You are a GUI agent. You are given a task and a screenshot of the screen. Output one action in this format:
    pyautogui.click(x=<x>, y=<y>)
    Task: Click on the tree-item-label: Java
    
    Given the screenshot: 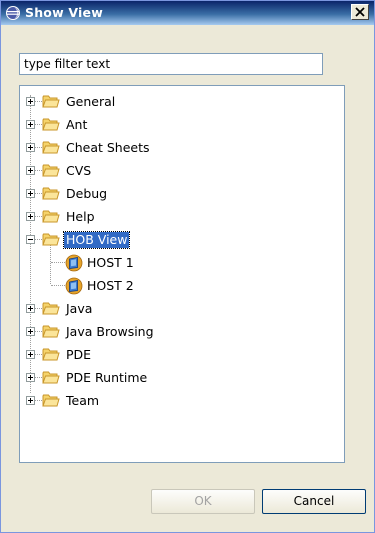 What is the action you would take?
    pyautogui.click(x=79, y=308)
    